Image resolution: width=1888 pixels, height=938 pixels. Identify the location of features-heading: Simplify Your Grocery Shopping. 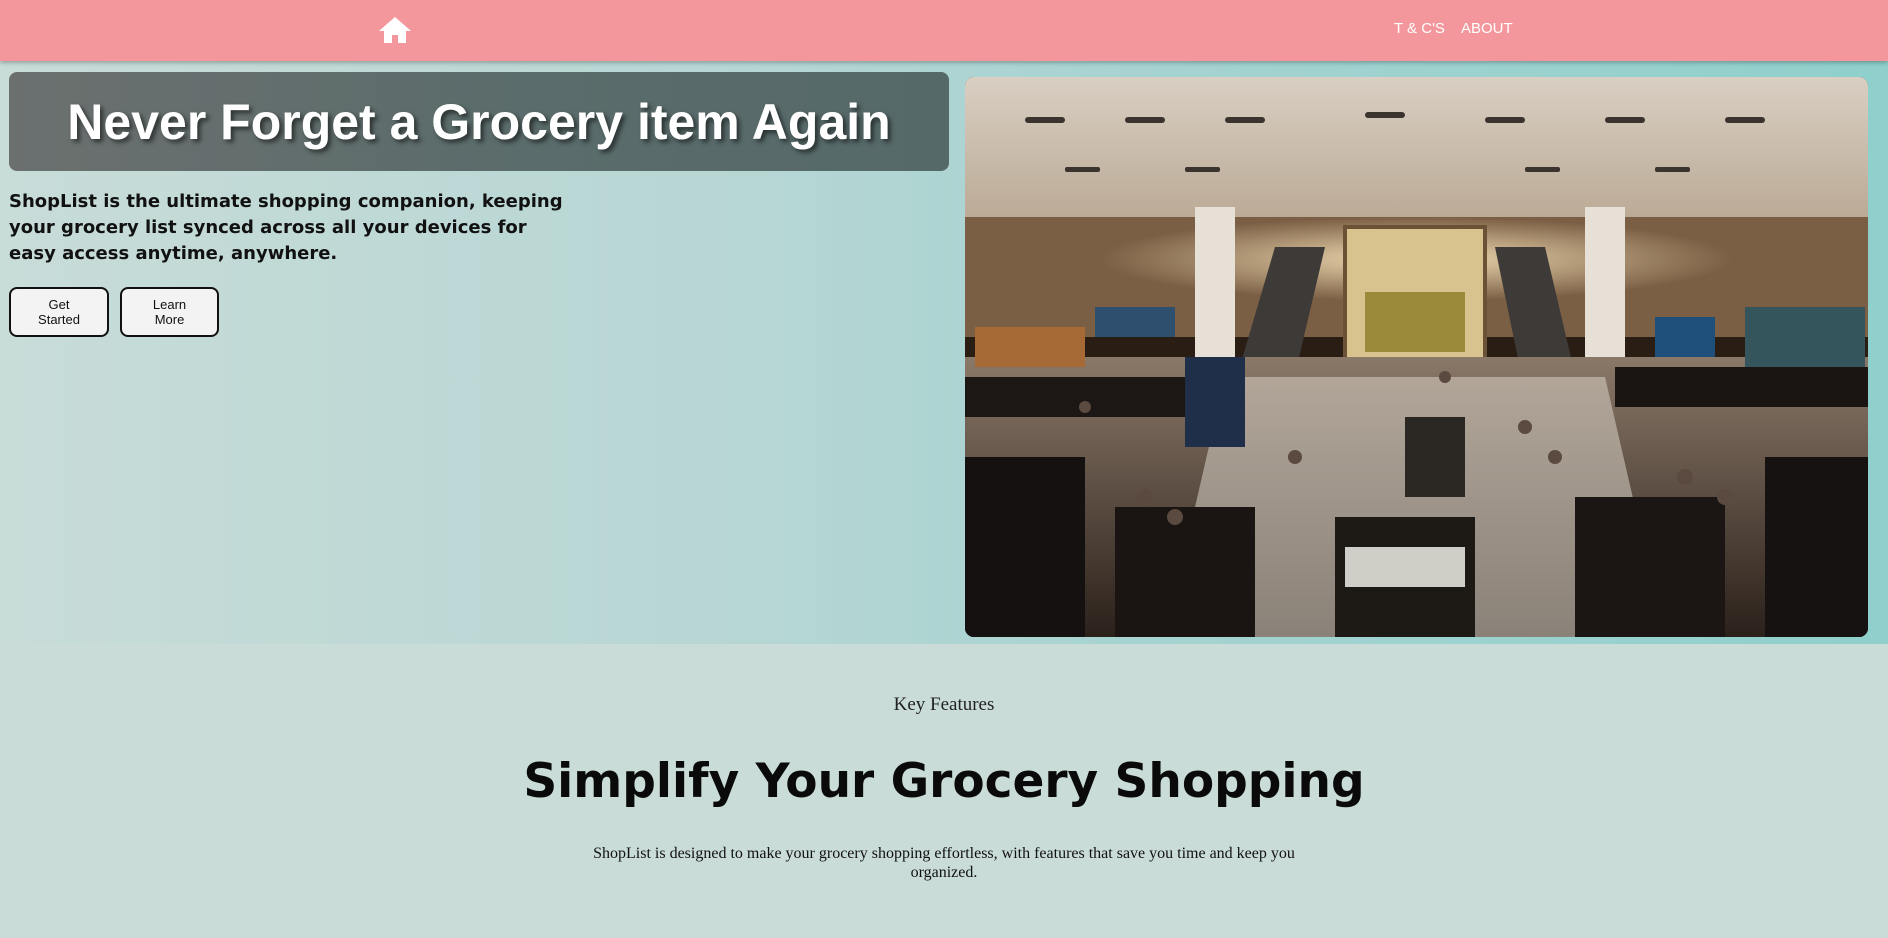
(944, 781).